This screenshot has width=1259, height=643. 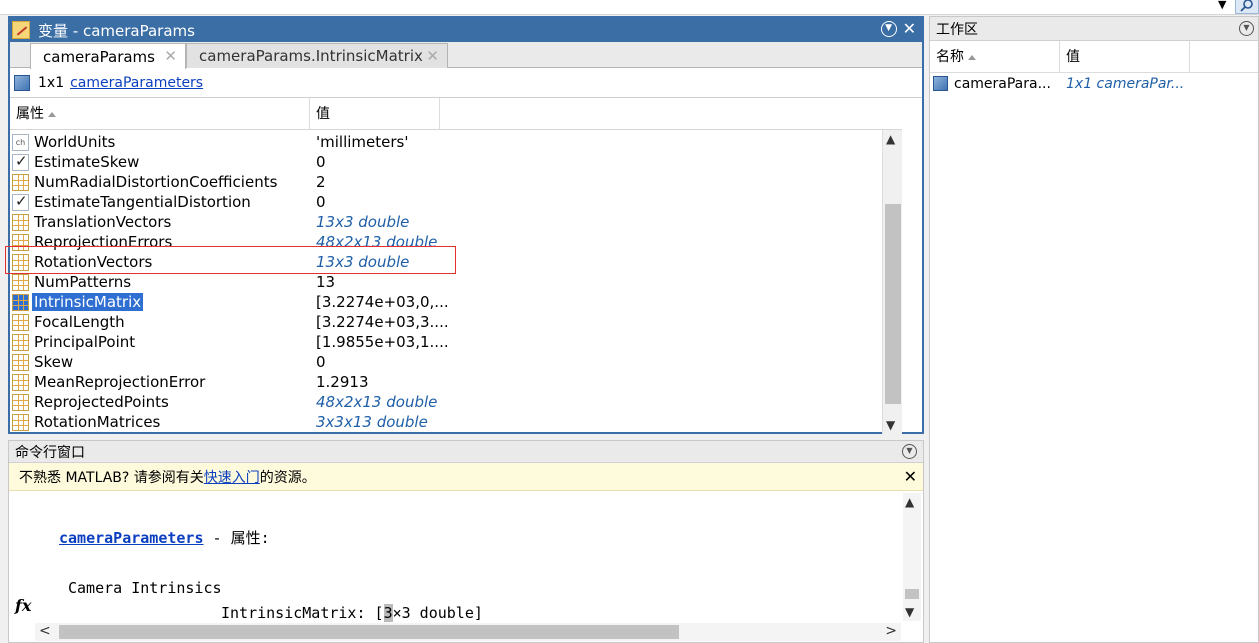 What do you see at coordinates (85, 342) in the screenshot?
I see `property-name: PrincipalPoint` at bounding box center [85, 342].